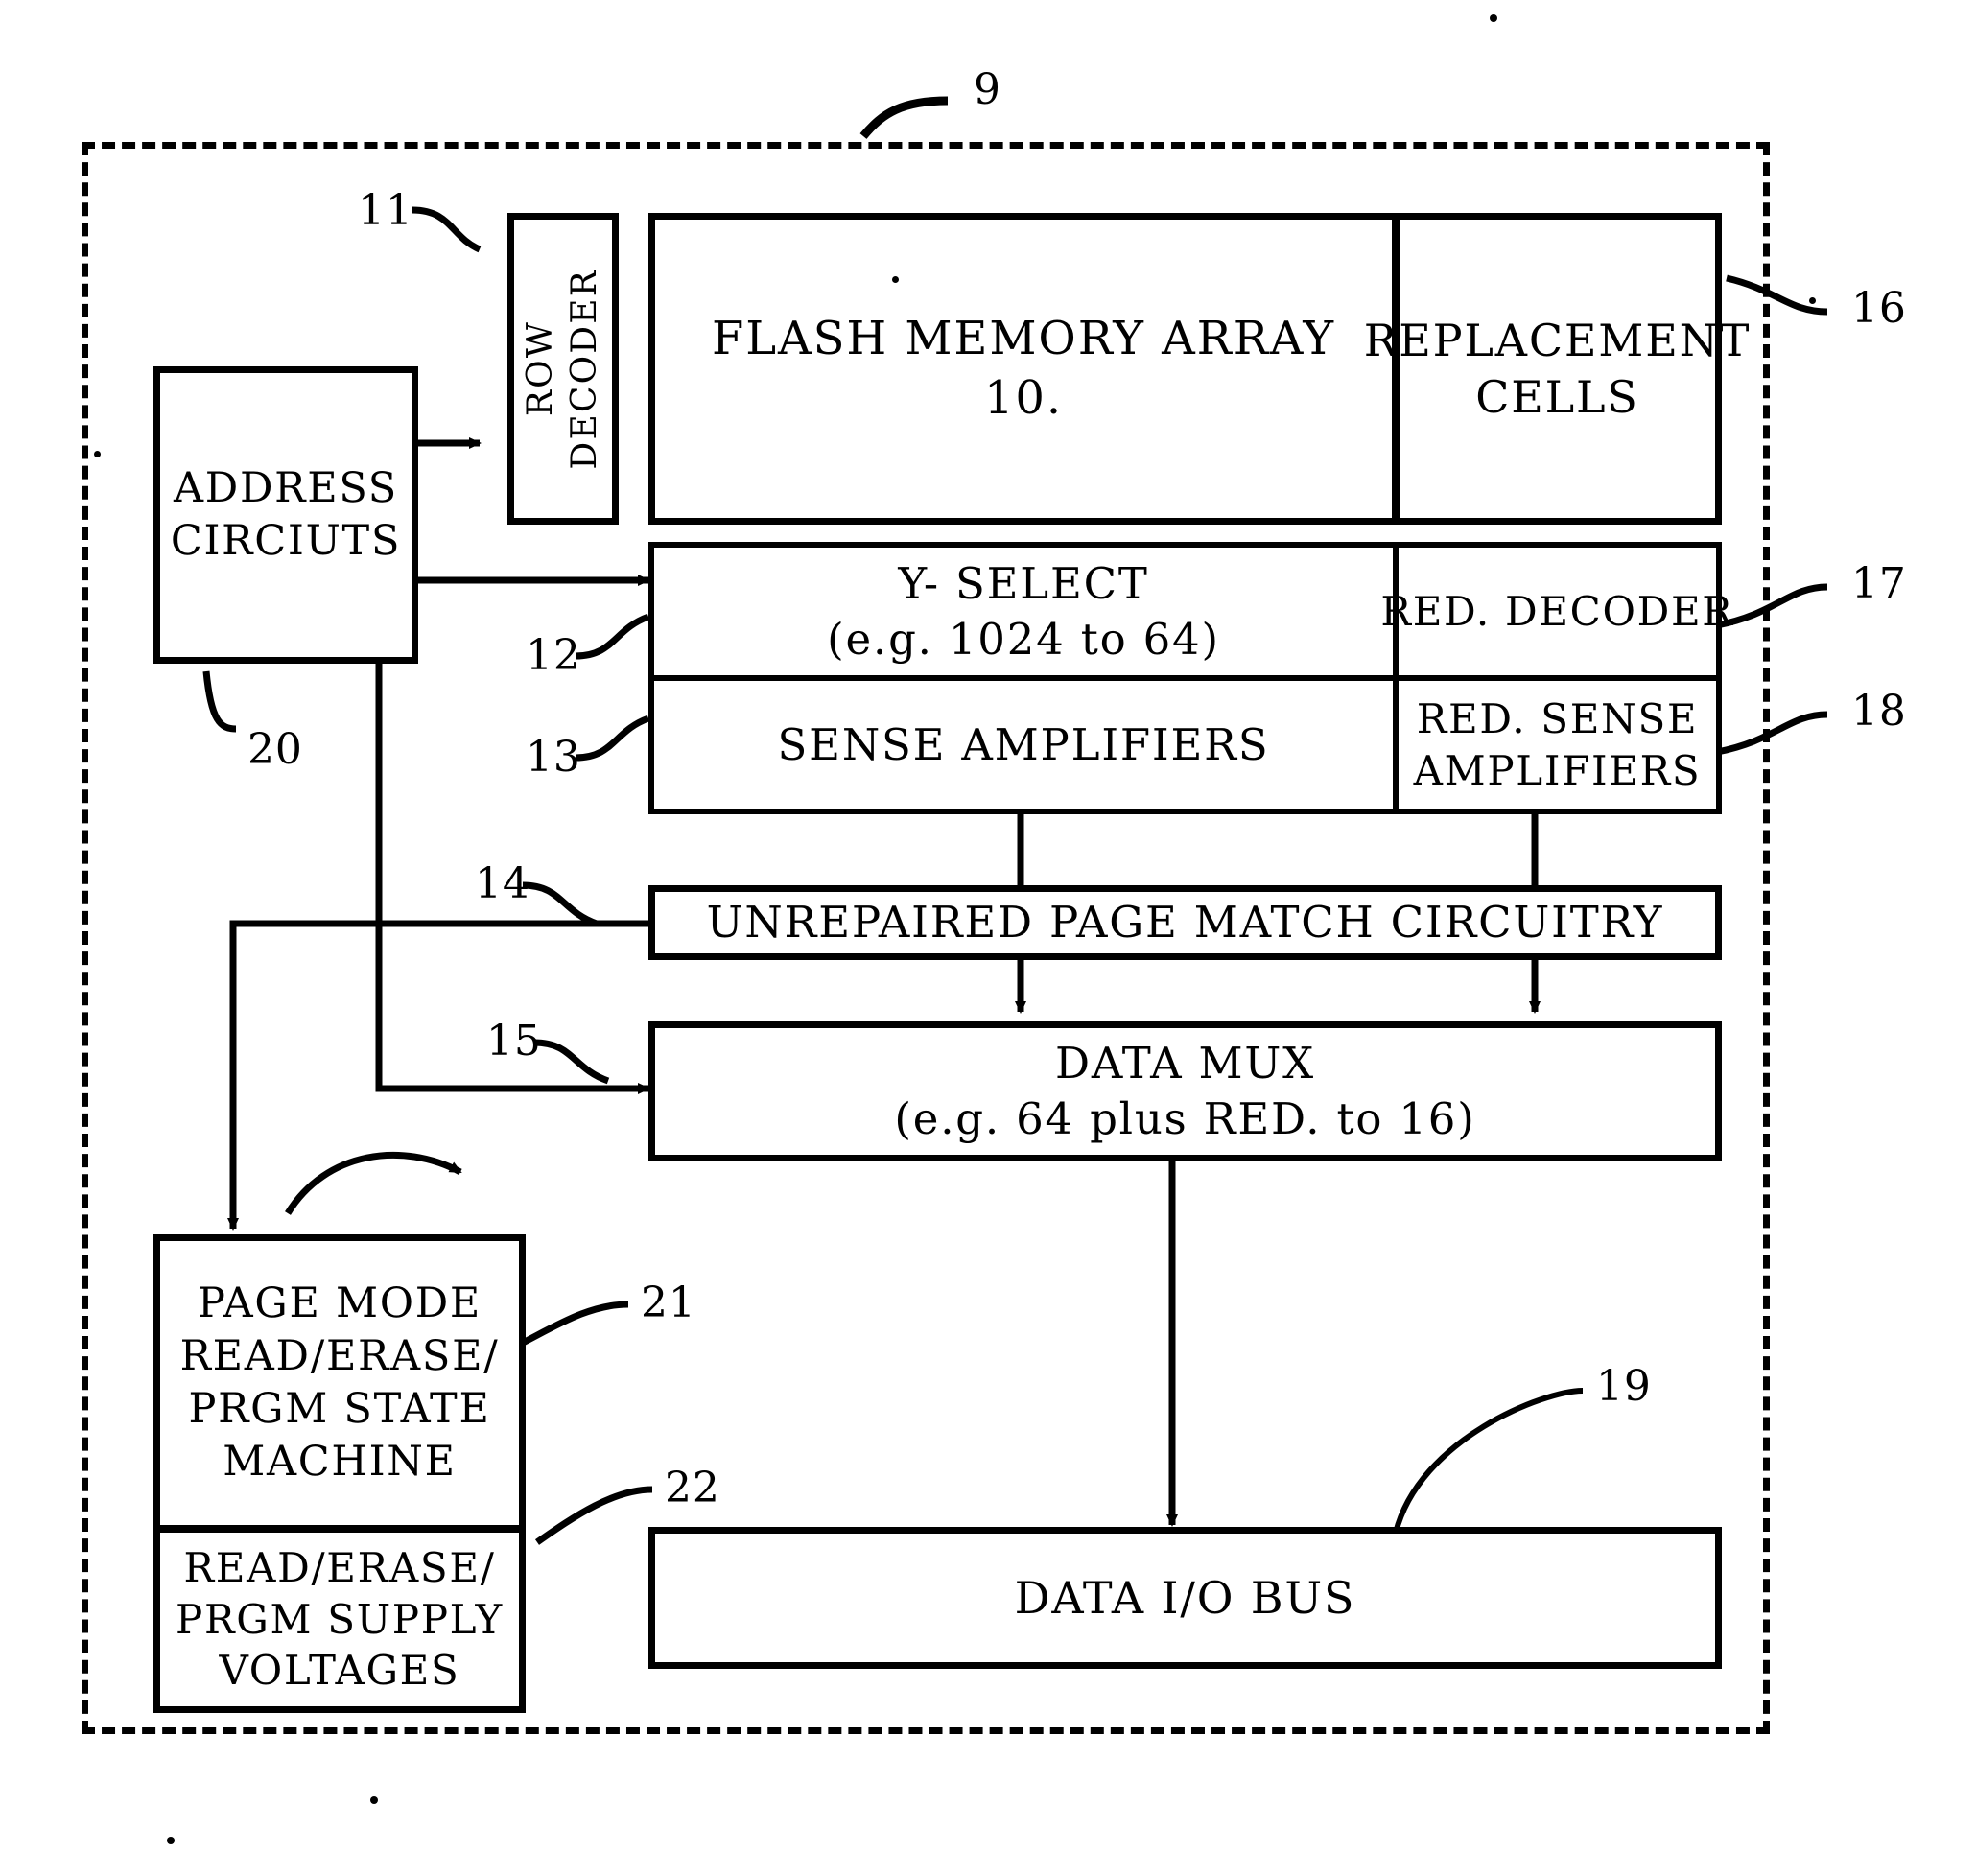 The width and height of the screenshot is (1976, 1876). What do you see at coordinates (340, 1383) in the screenshot?
I see `state-machine-block: PAGE MODE READ/ERASE/ PRGM STATE MACHINE` at bounding box center [340, 1383].